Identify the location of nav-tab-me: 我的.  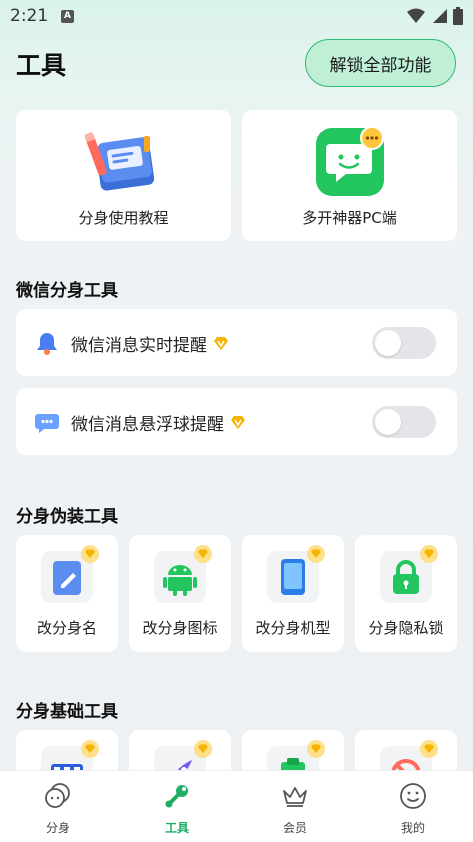
(413, 808).